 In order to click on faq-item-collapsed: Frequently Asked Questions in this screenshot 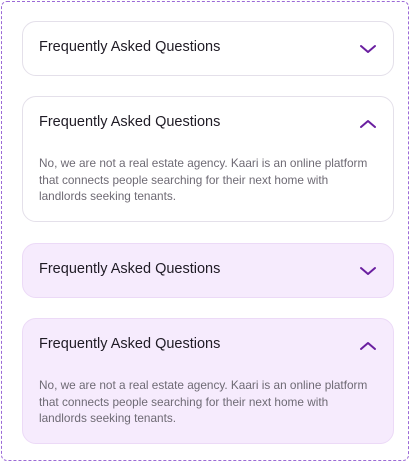, I will do `click(208, 48)`.